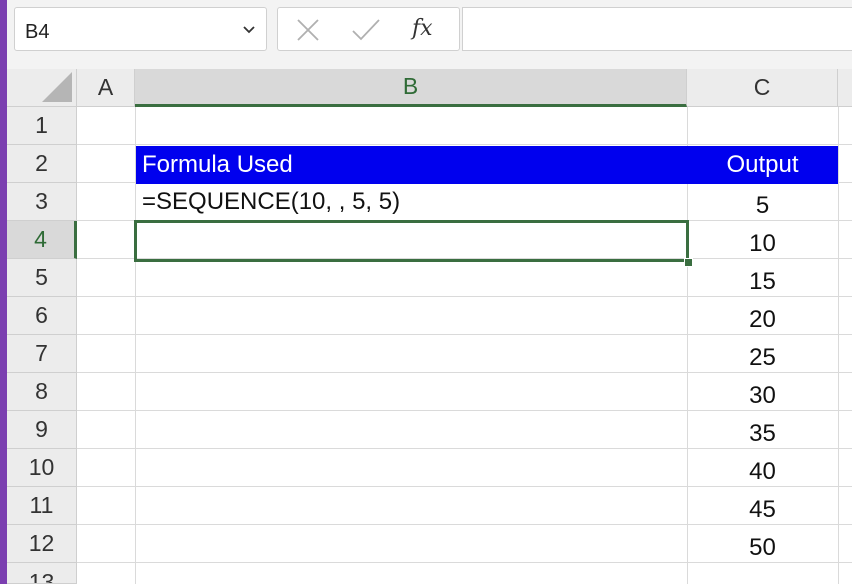  I want to click on window-edge, so click(3, 292).